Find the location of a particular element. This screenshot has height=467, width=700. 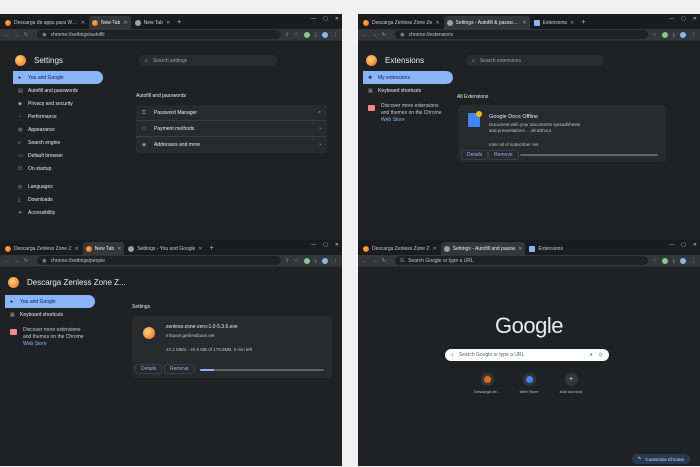

tab-descarga: Descarga Zenless Zone Ze ✕ is located at coordinates (401, 22).